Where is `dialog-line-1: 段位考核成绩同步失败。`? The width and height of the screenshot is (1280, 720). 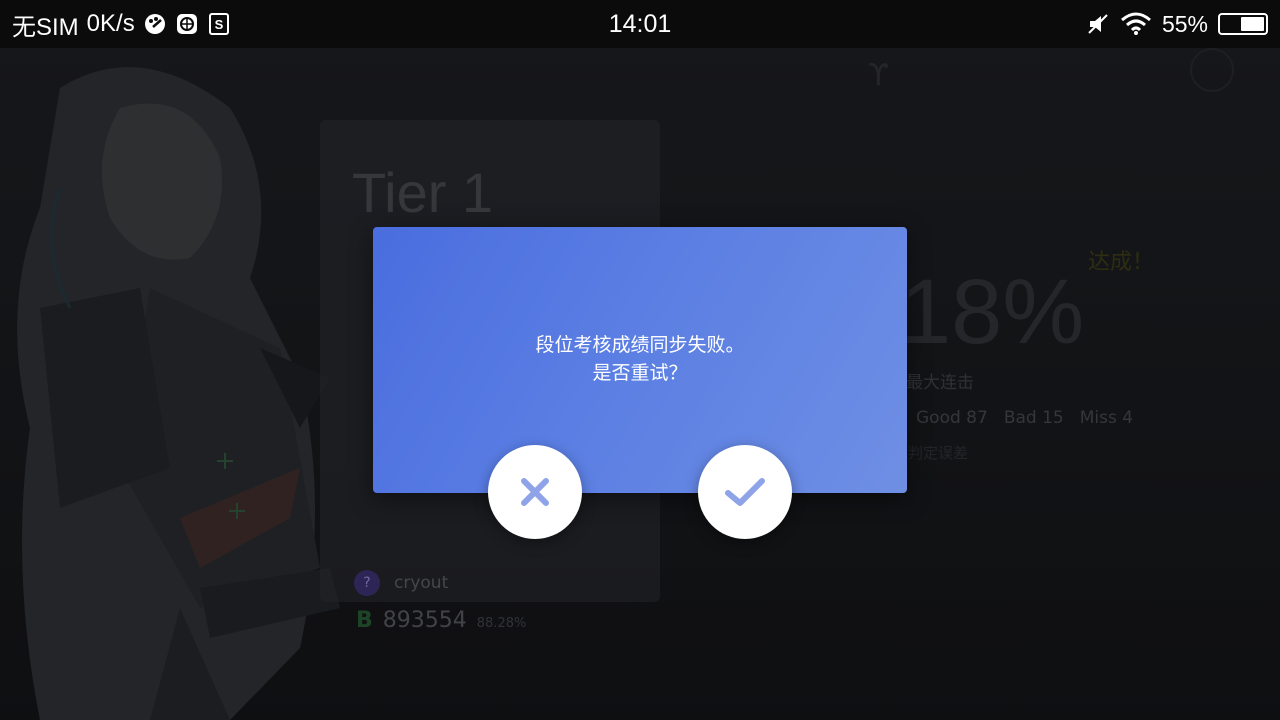 dialog-line-1: 段位考核成绩同步失败。 is located at coordinates (640, 345).